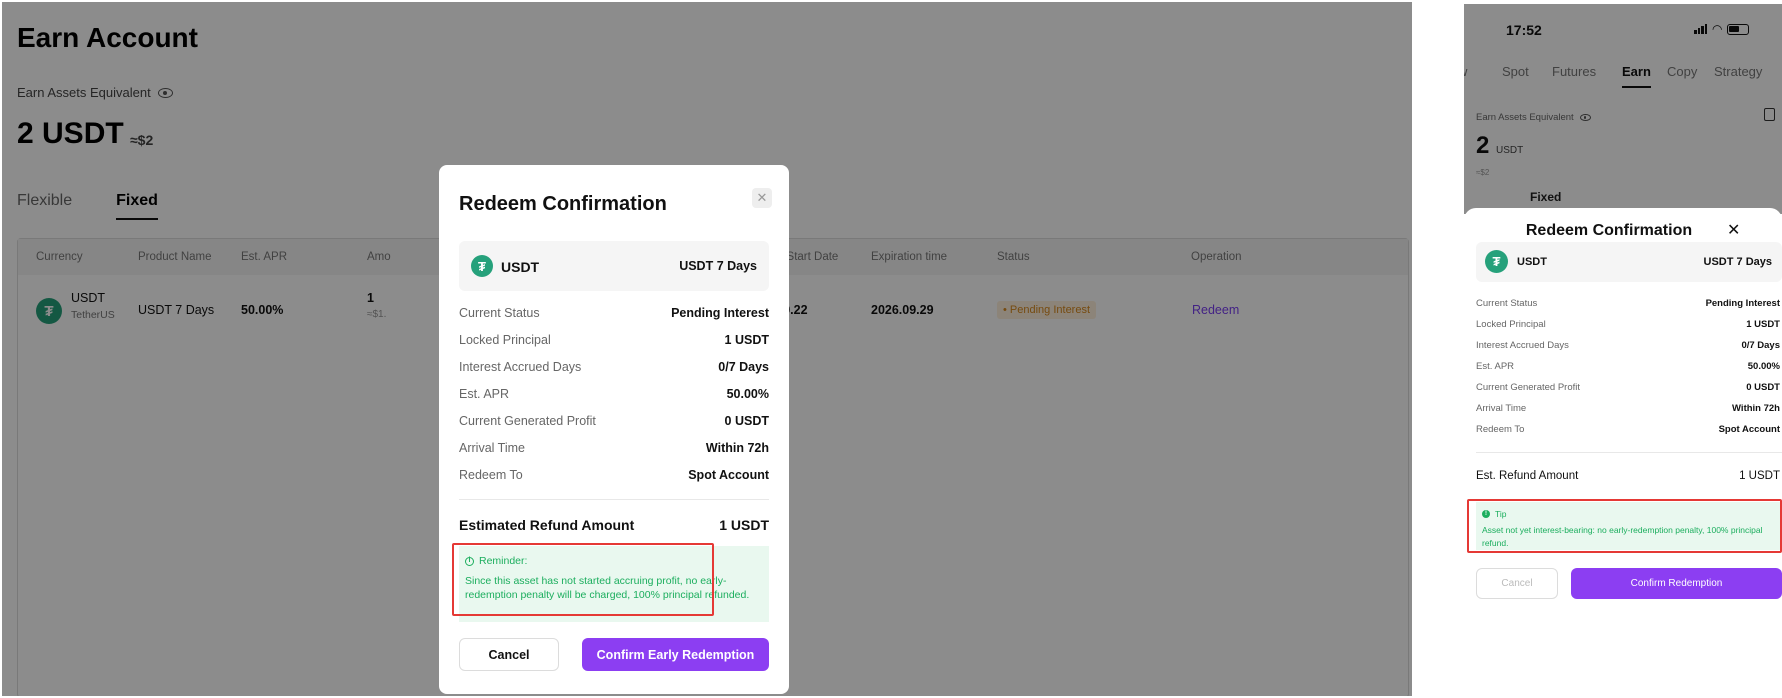  What do you see at coordinates (675, 654) in the screenshot?
I see `confirm-early-redemption-button: Confirm Early Redemption` at bounding box center [675, 654].